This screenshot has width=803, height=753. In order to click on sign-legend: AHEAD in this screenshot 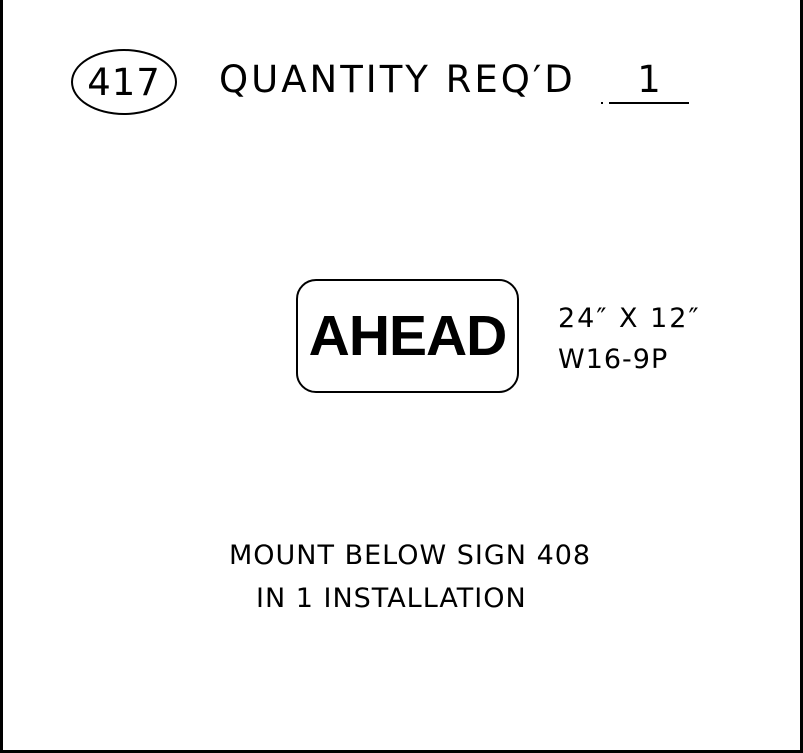, I will do `click(408, 335)`.